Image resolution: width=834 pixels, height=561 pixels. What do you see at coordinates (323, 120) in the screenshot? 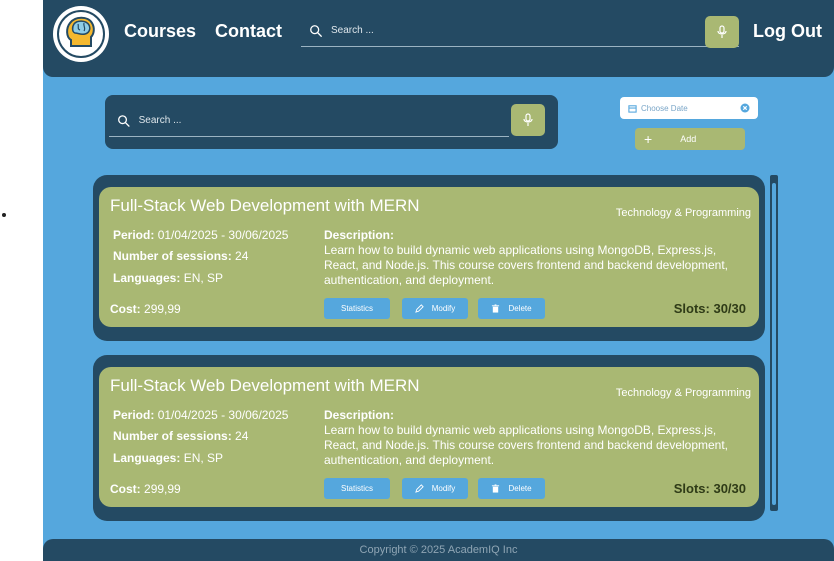
I see `course-search-input` at bounding box center [323, 120].